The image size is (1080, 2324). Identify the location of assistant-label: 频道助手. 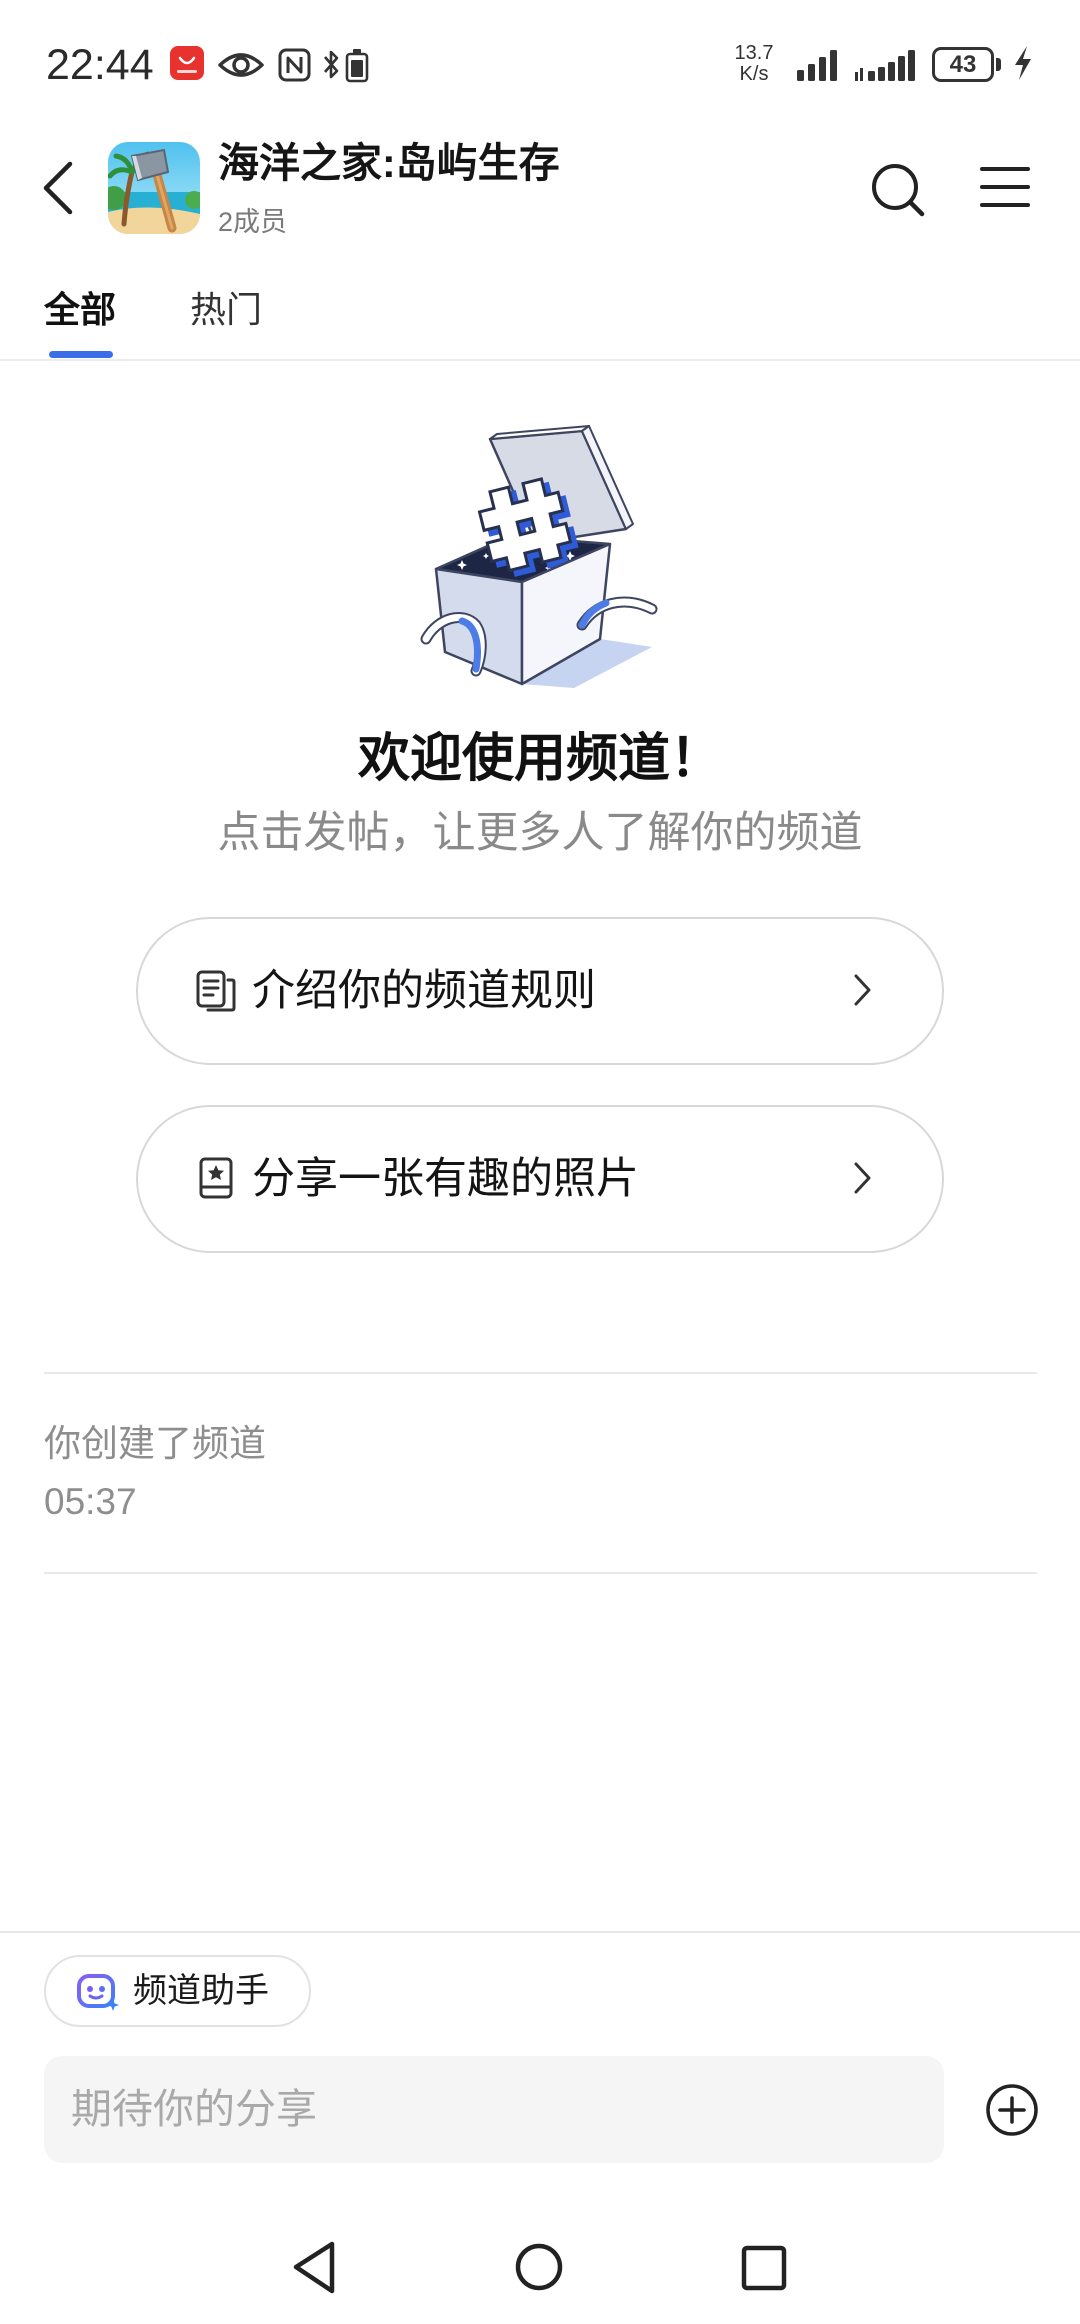
(201, 1991).